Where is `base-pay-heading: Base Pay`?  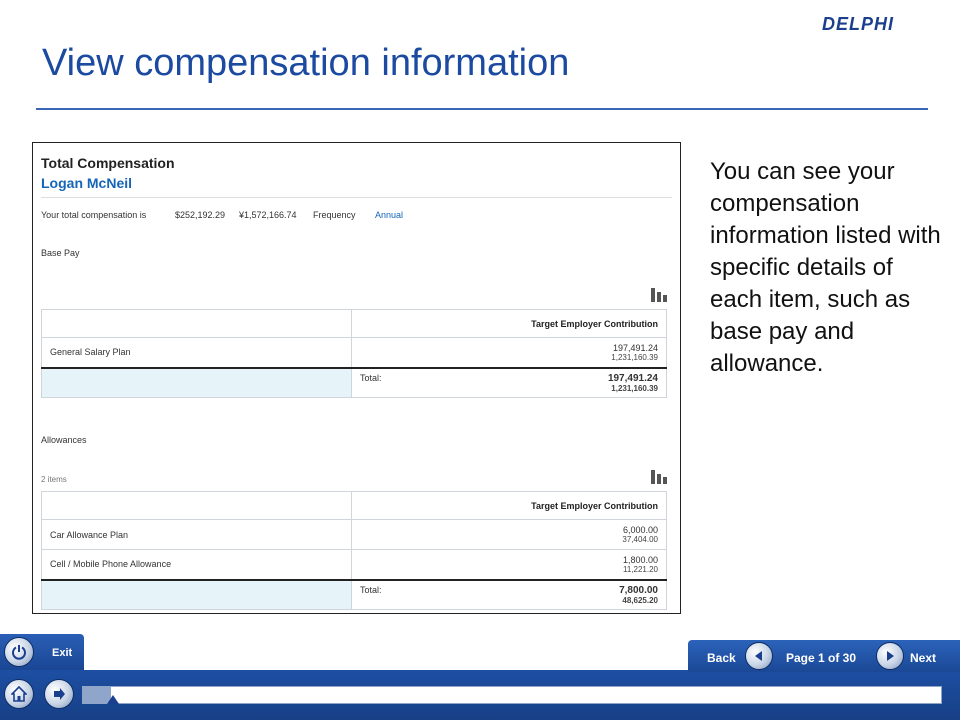
base-pay-heading: Base Pay is located at coordinates (60, 253).